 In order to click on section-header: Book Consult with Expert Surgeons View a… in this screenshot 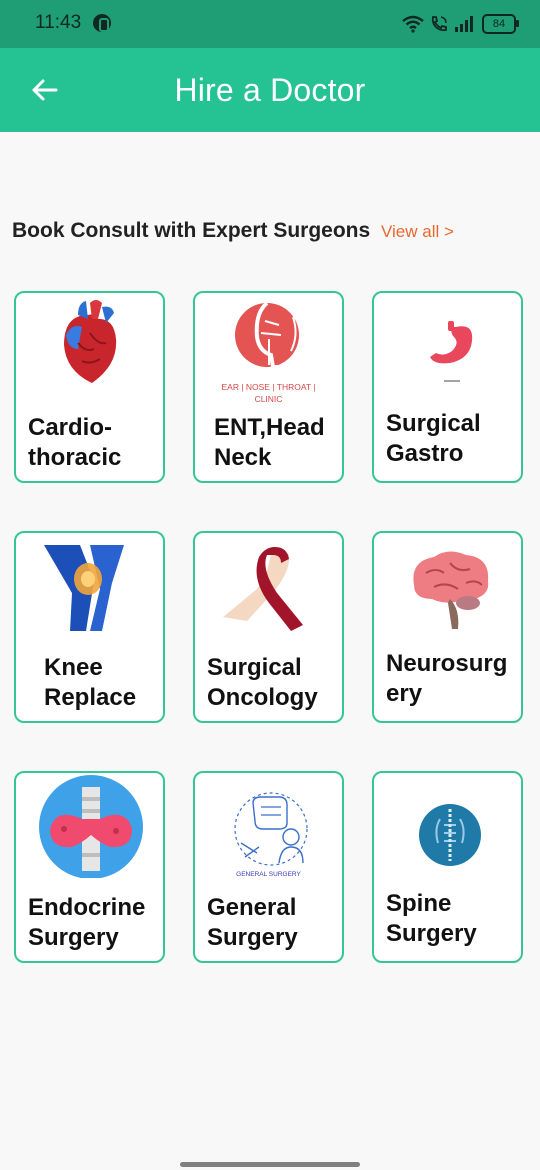, I will do `click(270, 233)`.